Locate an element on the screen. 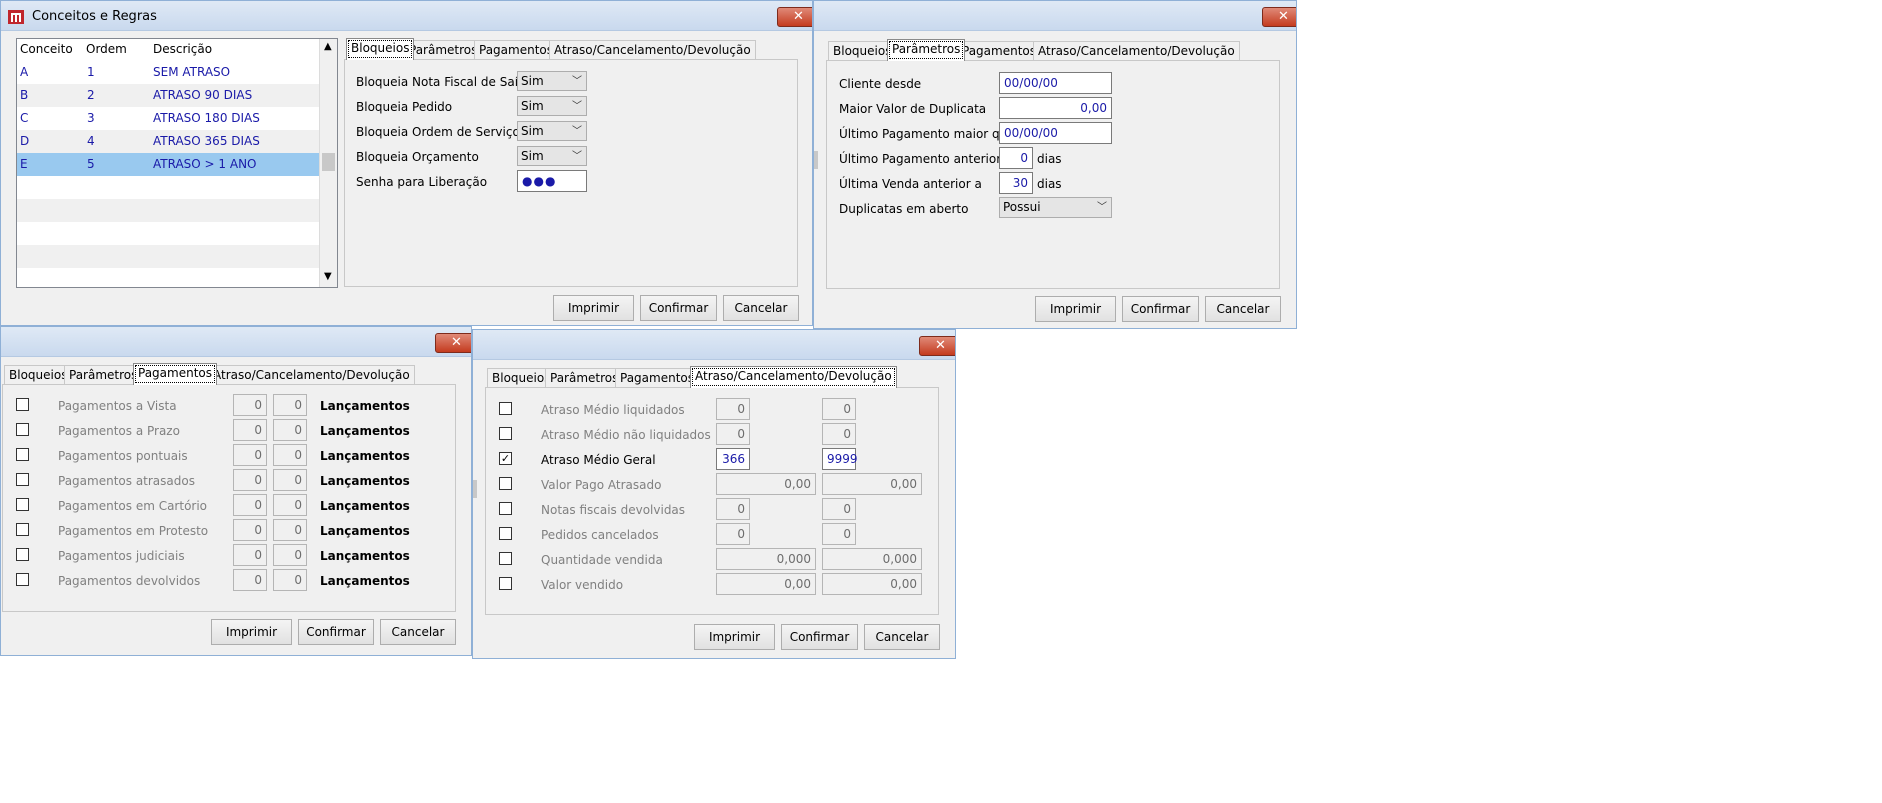  checkbox-quantidade-vendida is located at coordinates (505, 558).